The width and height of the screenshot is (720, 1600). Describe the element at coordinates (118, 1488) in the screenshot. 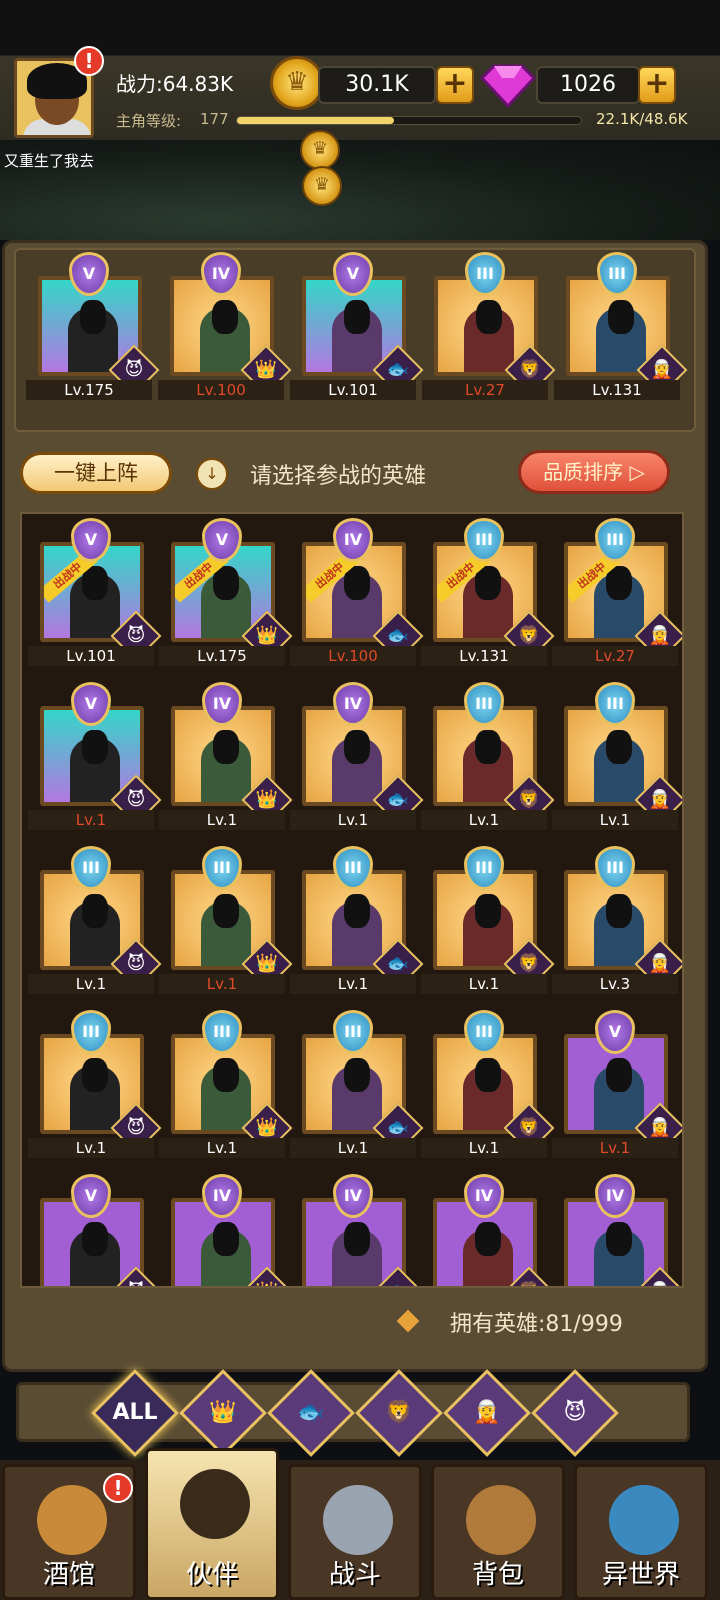

I see `nav-alert-icon: !` at that location.